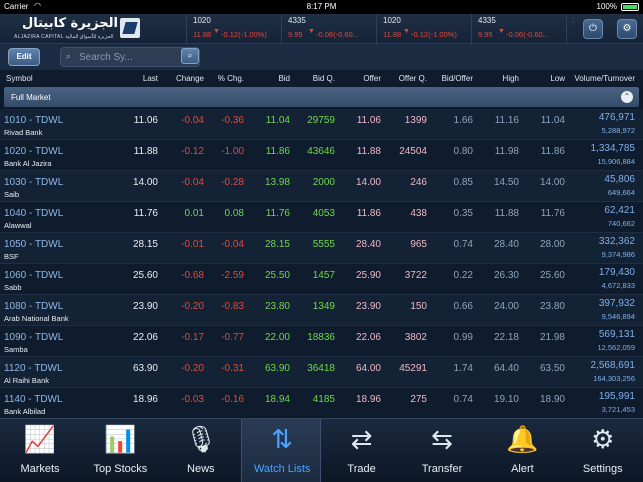 The height and width of the screenshot is (482, 643). What do you see at coordinates (463, 306) in the screenshot?
I see `cell-bo: 0.66` at bounding box center [463, 306].